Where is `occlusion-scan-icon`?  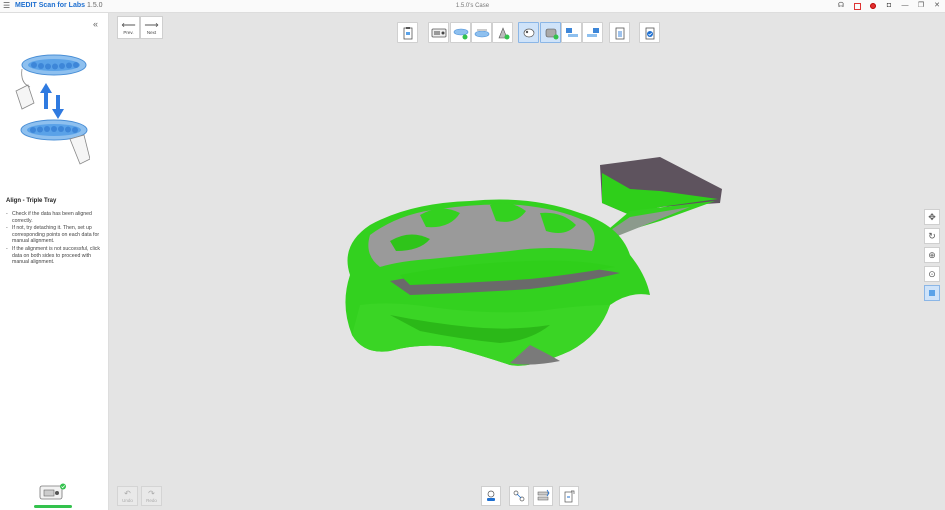
occlusion-scan-icon is located at coordinates (503, 32).